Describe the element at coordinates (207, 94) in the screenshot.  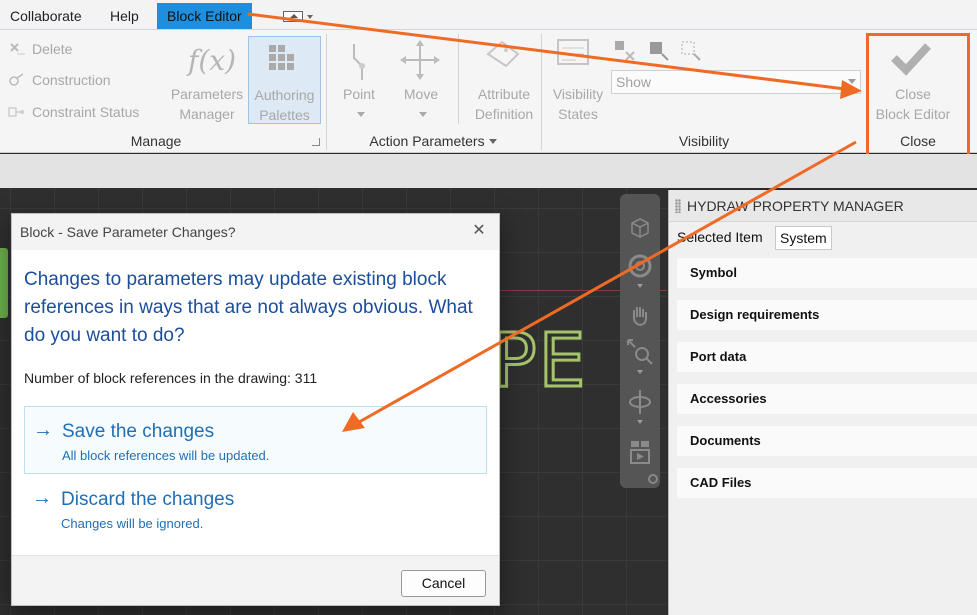
I see `parameters-manager-label-1: Parameters` at that location.